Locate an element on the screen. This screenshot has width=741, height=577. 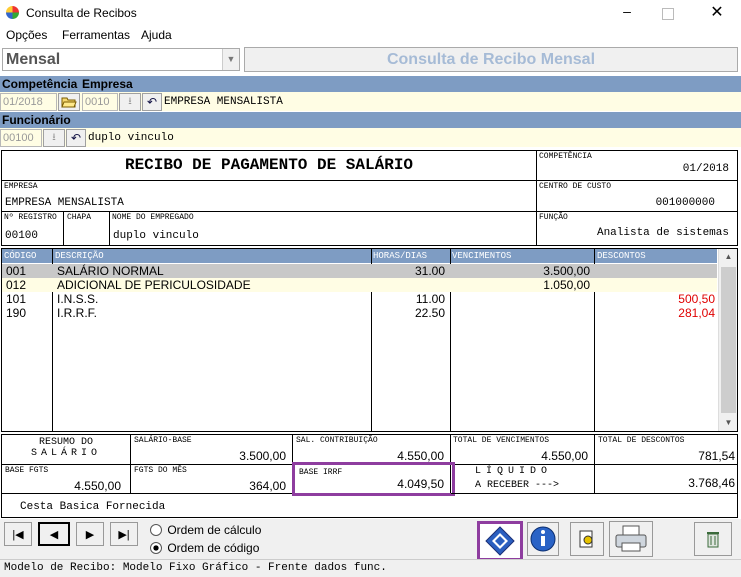
total-desc-value: 781,54 is located at coordinates (716, 456).